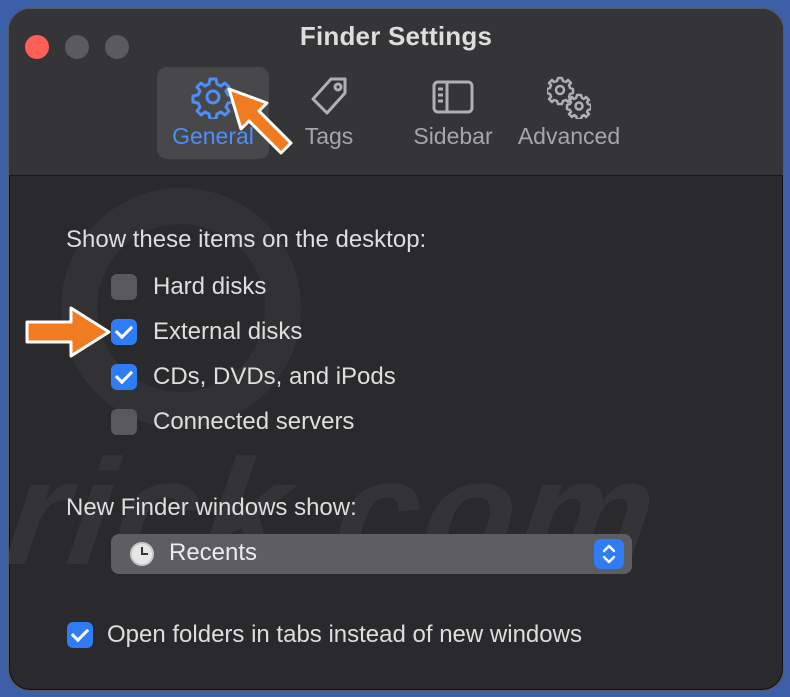 The width and height of the screenshot is (790, 697). What do you see at coordinates (142, 554) in the screenshot?
I see `clock-icon` at bounding box center [142, 554].